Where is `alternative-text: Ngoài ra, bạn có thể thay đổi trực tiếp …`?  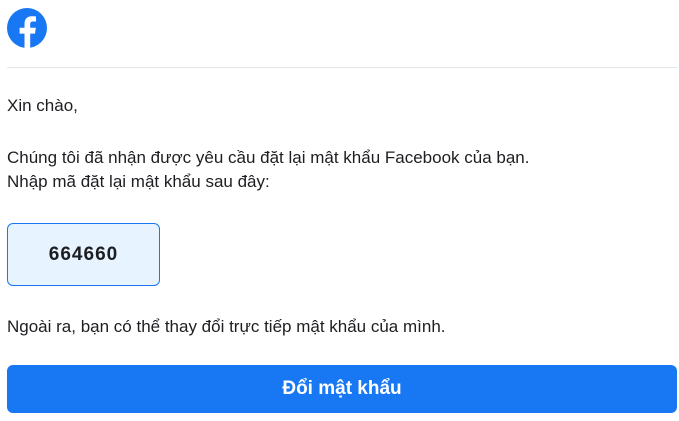
alternative-text: Ngoài ra, bạn có thể thay đổi trực tiếp … is located at coordinates (226, 326).